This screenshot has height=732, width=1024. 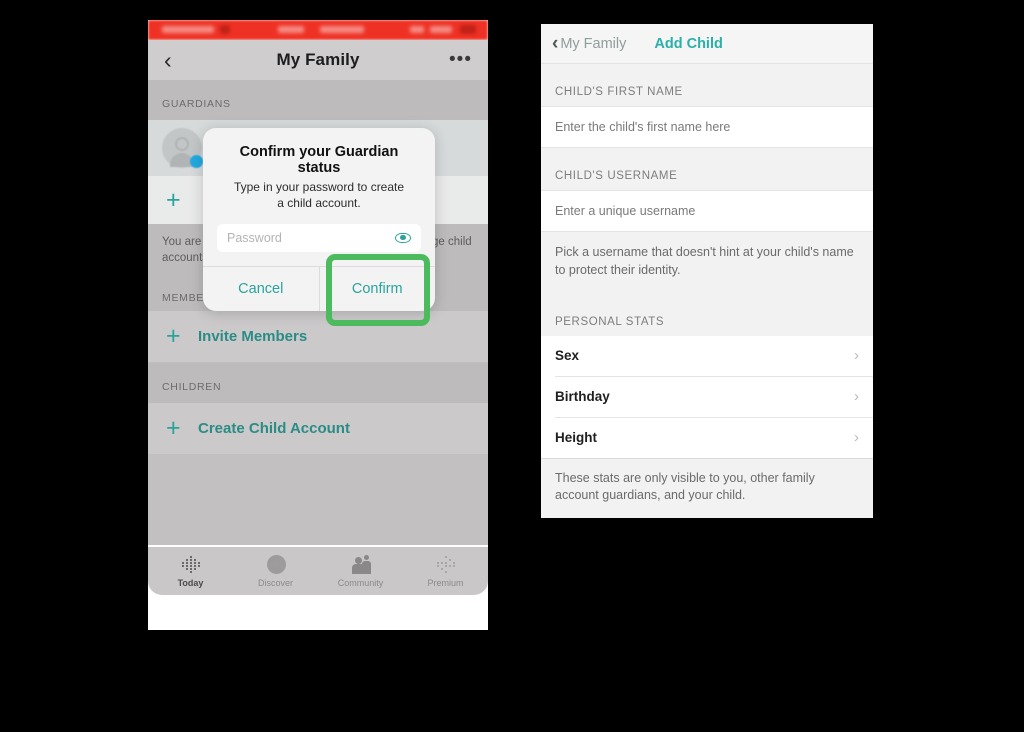 What do you see at coordinates (275, 582) in the screenshot?
I see `tab-label: Discover` at bounding box center [275, 582].